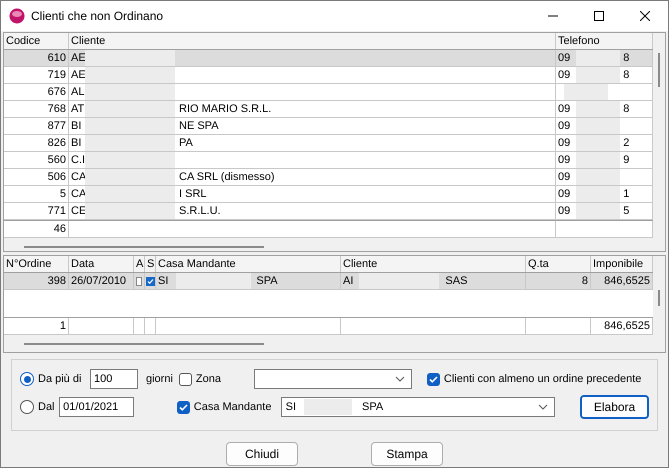 This screenshot has width=669, height=468. Describe the element at coordinates (248, 264) in the screenshot. I see `column-header: Casa Mandante` at that location.